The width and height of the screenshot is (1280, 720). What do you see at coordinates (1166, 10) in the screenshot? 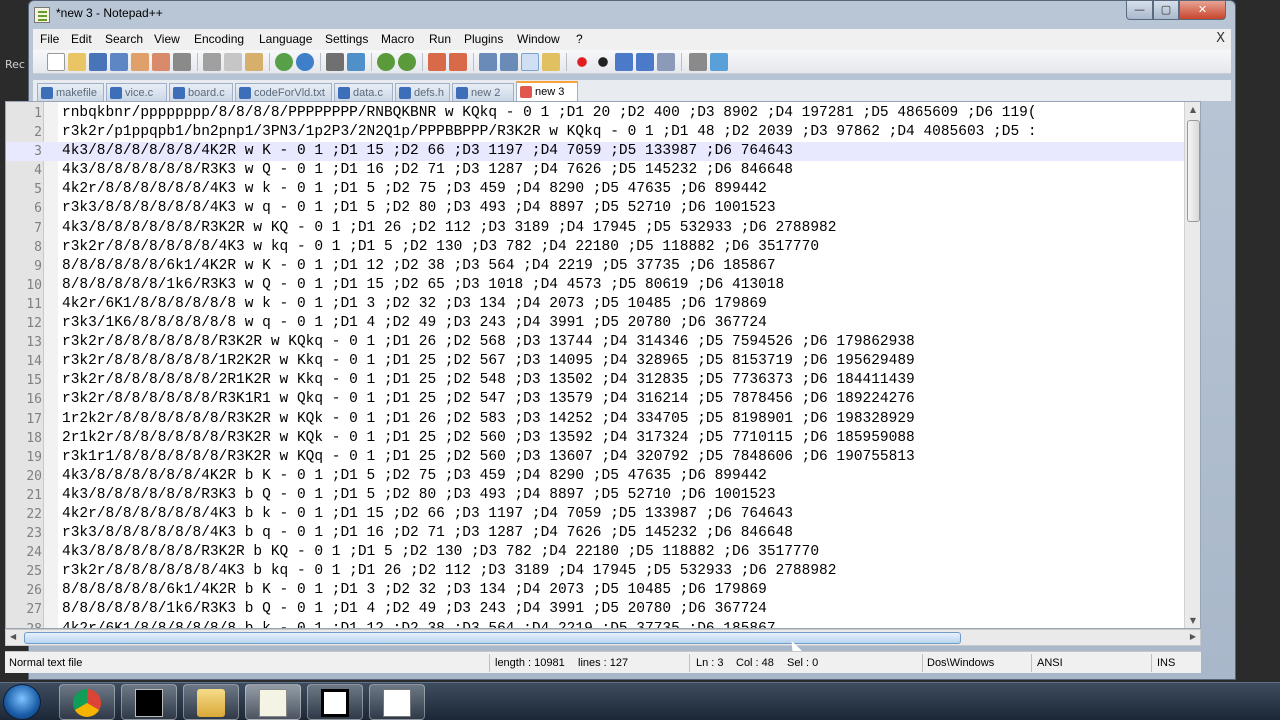
I see `maximize-button: ▢` at bounding box center [1166, 10].